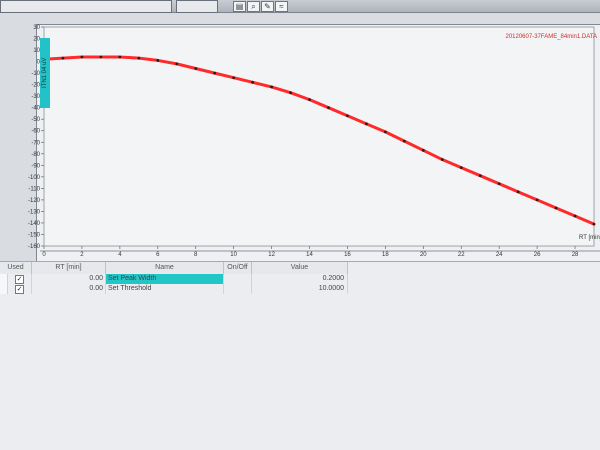 Image resolution: width=600 pixels, height=450 pixels. What do you see at coordinates (461, 255) in the screenshot?
I see `x-tick-label: 22` at bounding box center [461, 255].